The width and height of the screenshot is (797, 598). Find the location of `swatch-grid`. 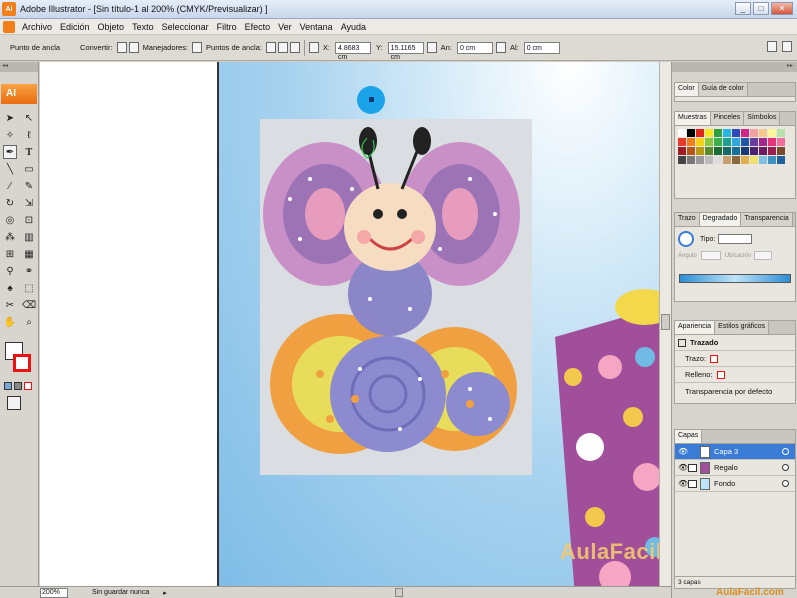

swatch-grid is located at coordinates (735, 146).